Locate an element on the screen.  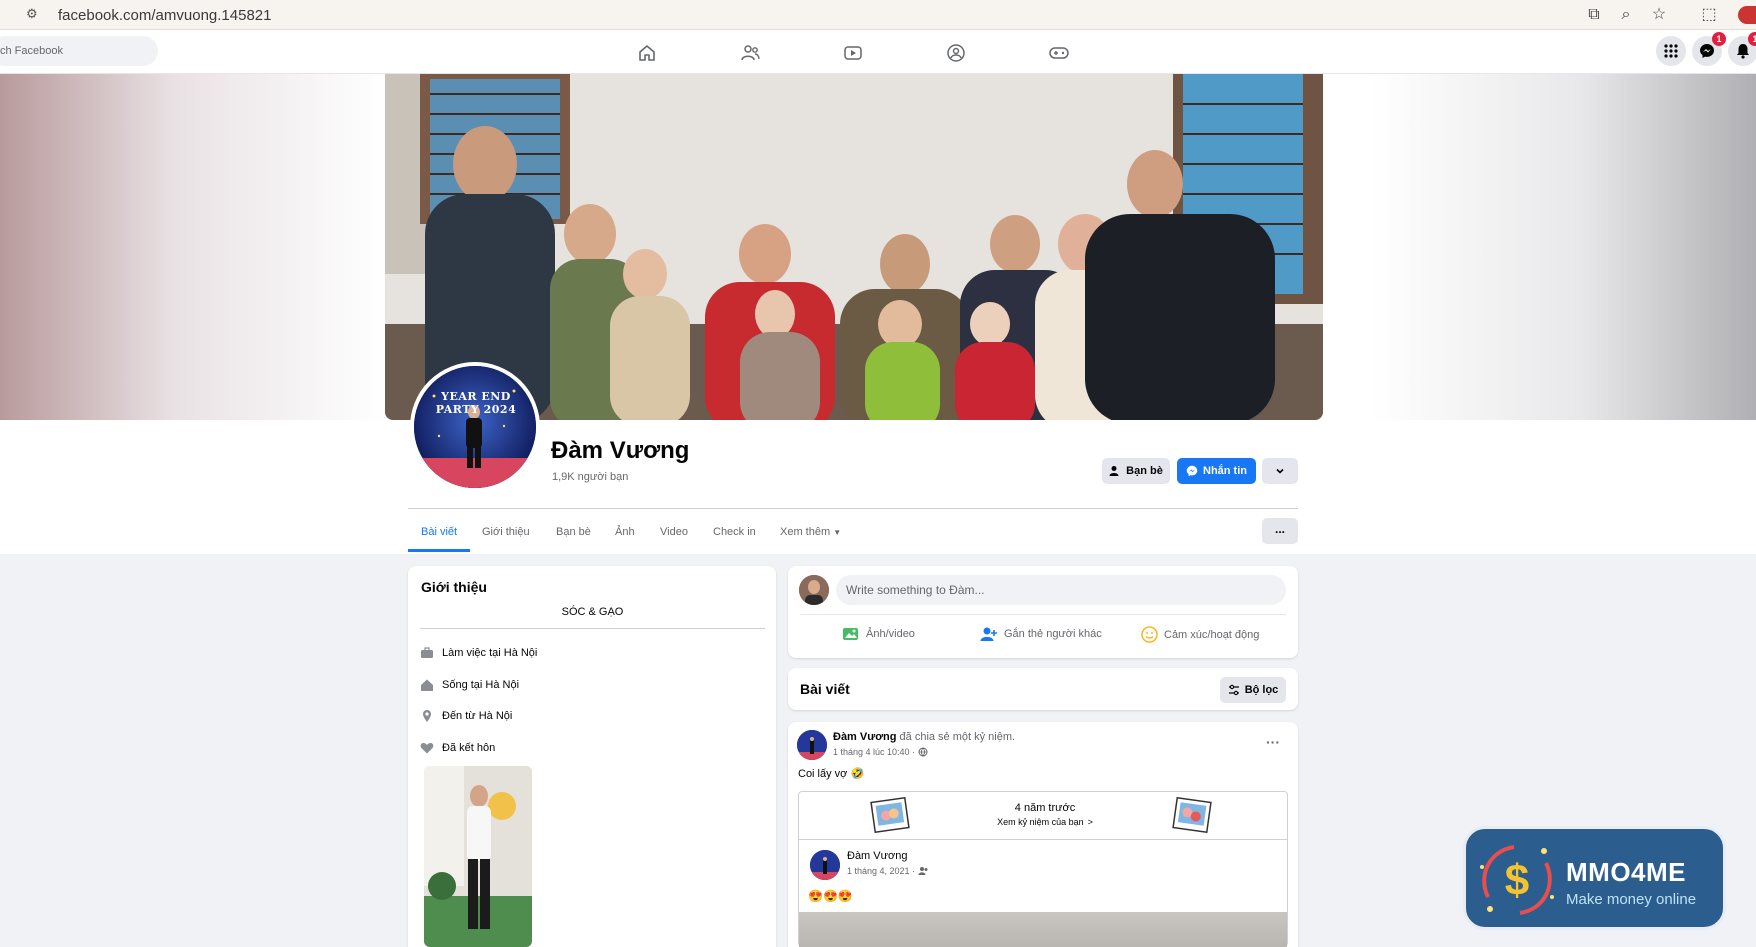
active-tab-indicator is located at coordinates (439, 550).